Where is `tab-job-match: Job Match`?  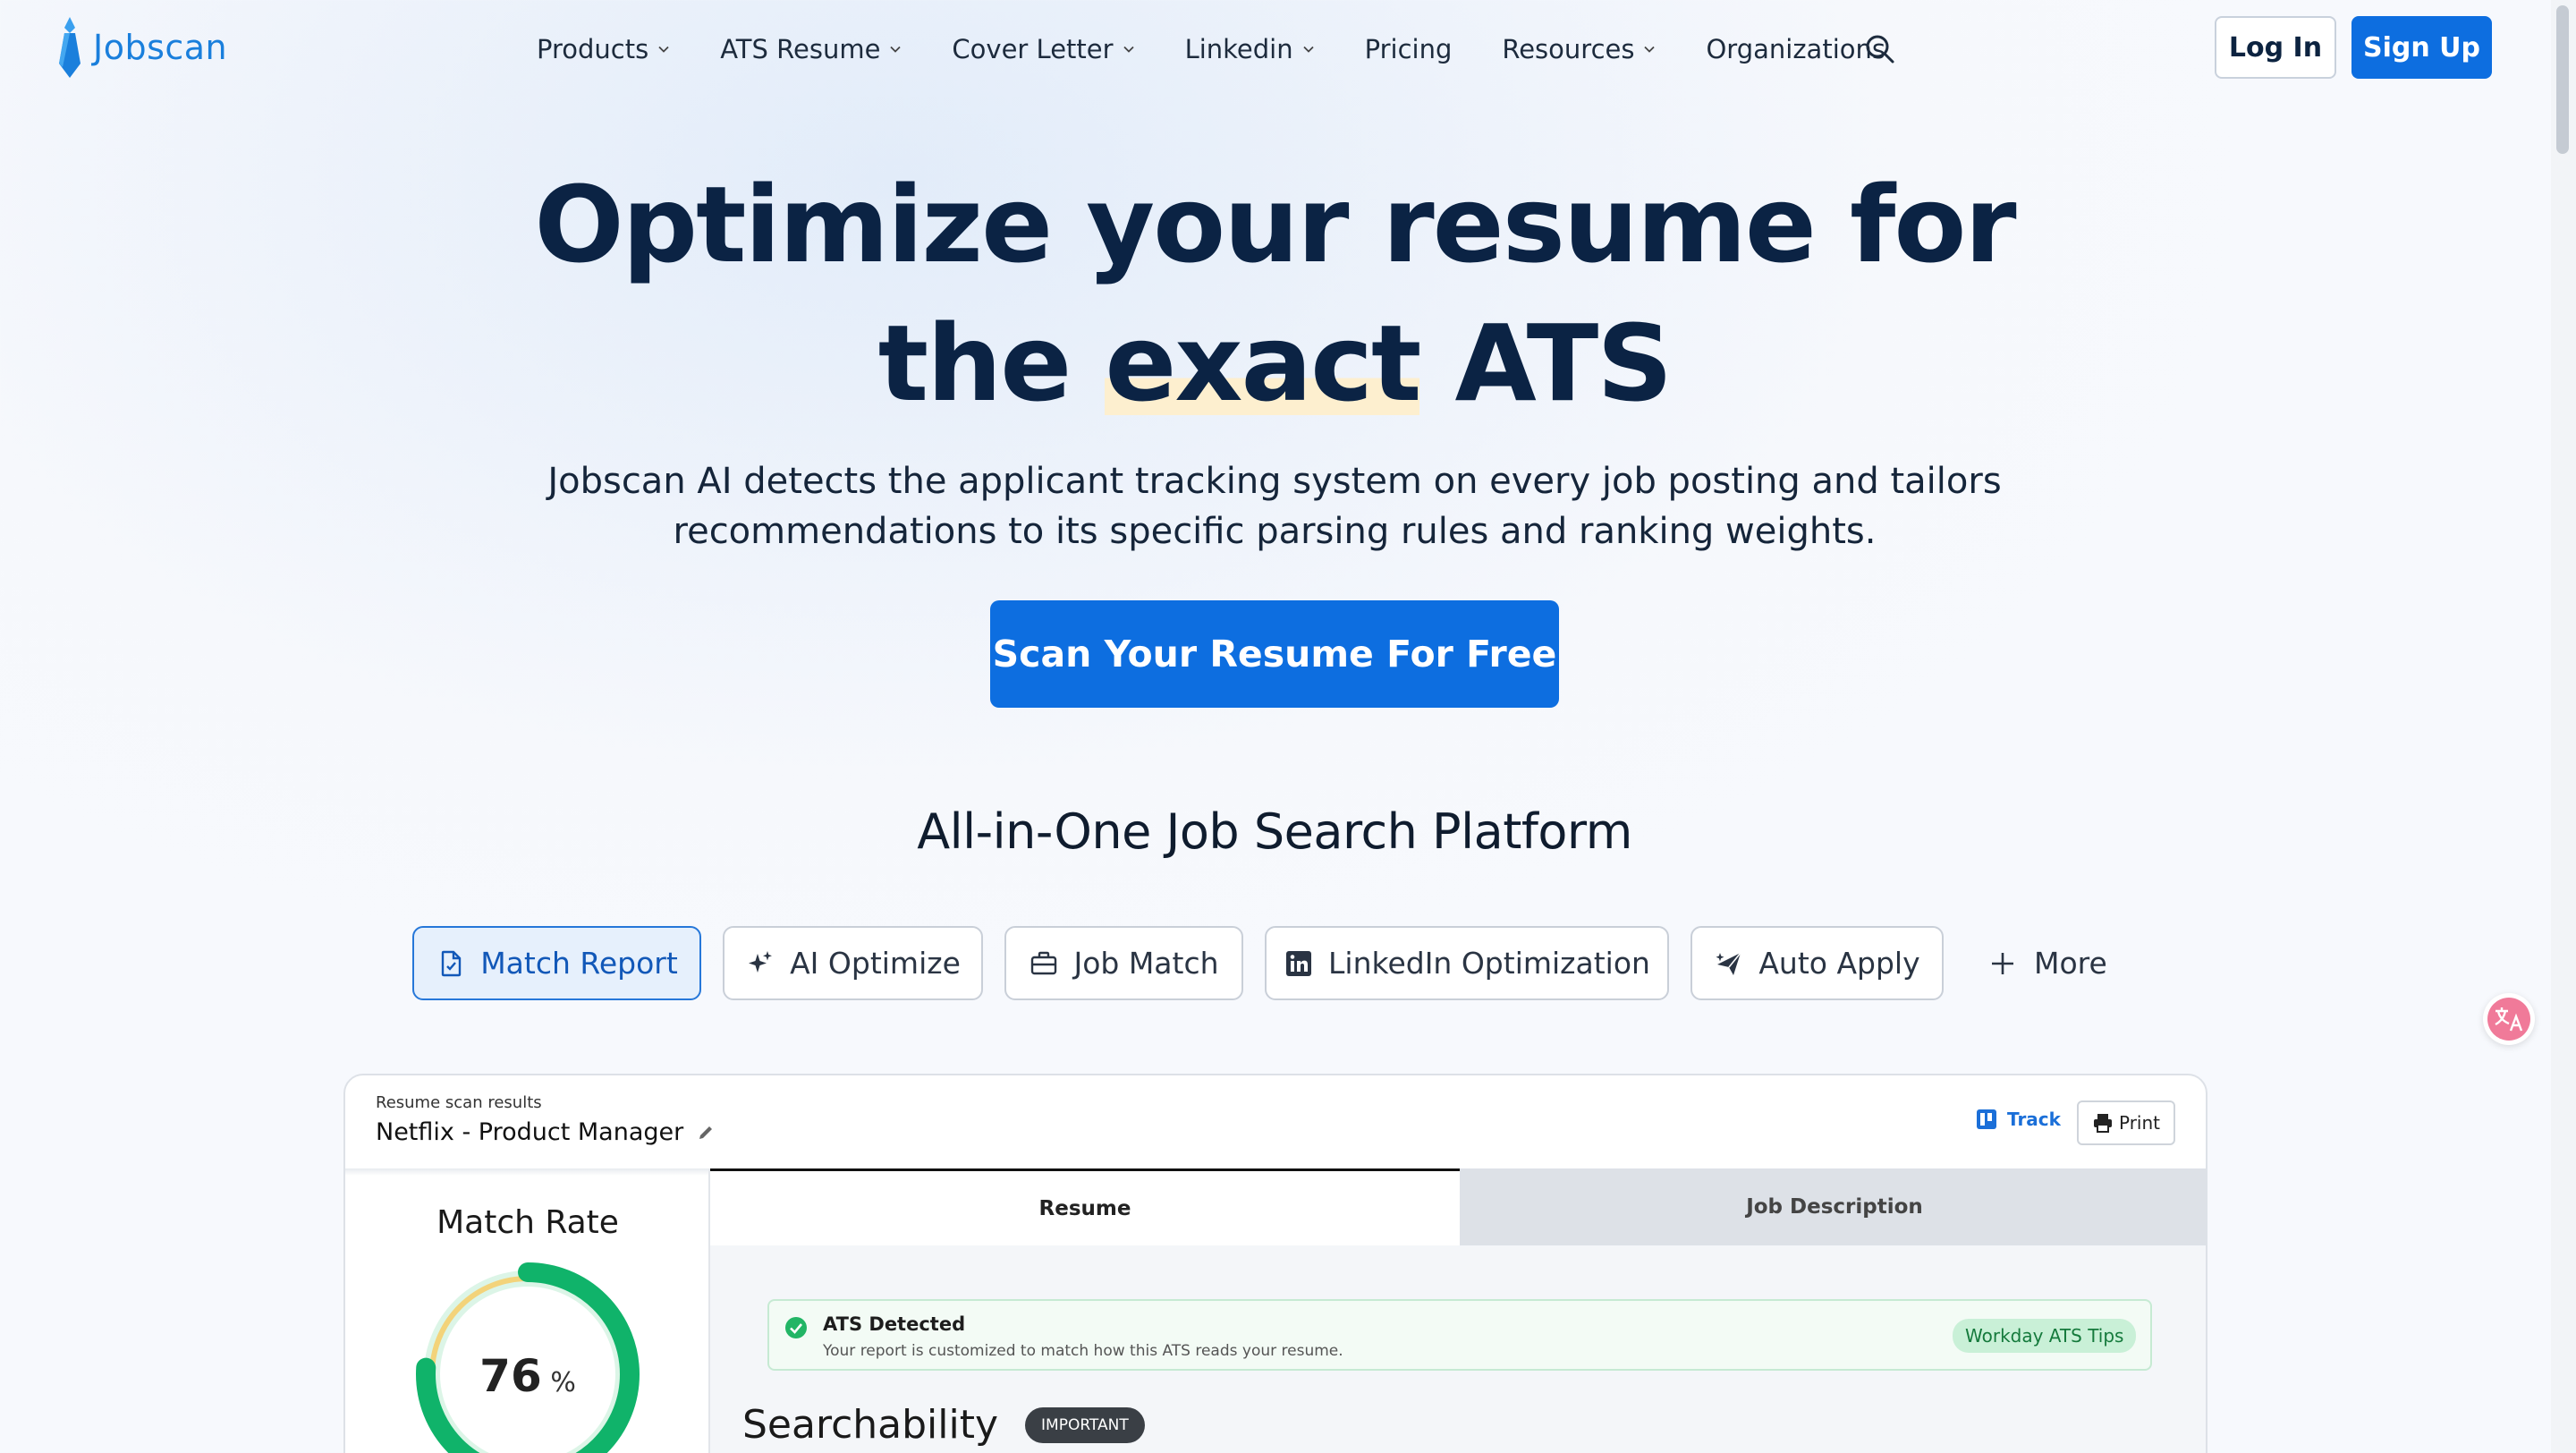
tab-job-match: Job Match is located at coordinates (1123, 963).